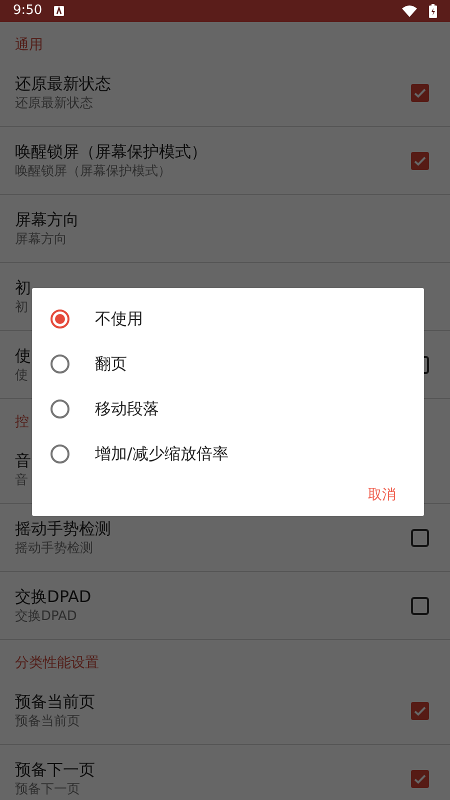 Image resolution: width=450 pixels, height=800 pixels. Describe the element at coordinates (21, 375) in the screenshot. I see `setting-subtitle: 使` at that location.